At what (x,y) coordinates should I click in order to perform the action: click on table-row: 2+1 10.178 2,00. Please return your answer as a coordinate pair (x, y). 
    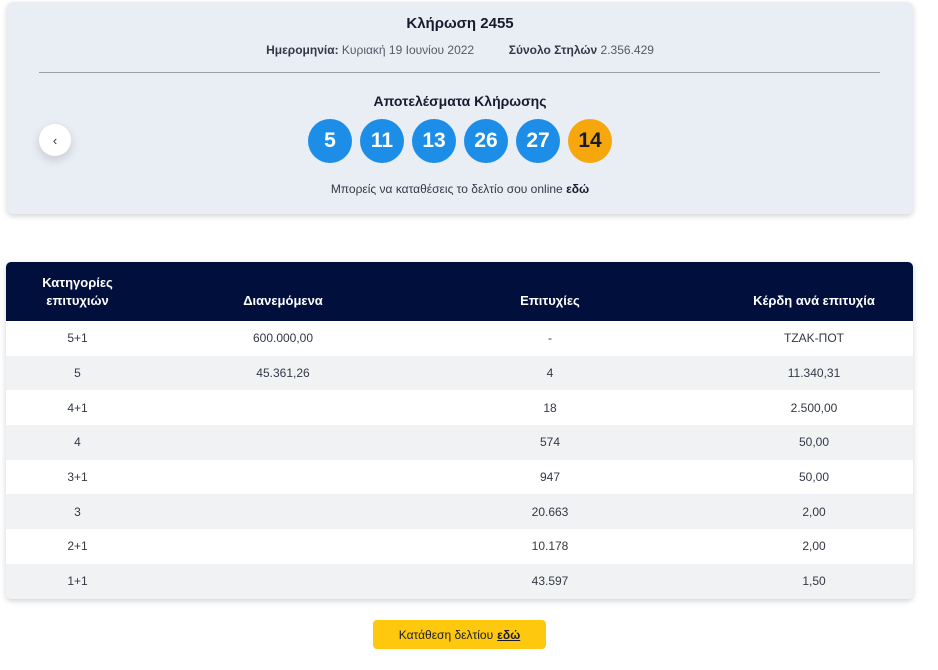
    Looking at the image, I should click on (459, 546).